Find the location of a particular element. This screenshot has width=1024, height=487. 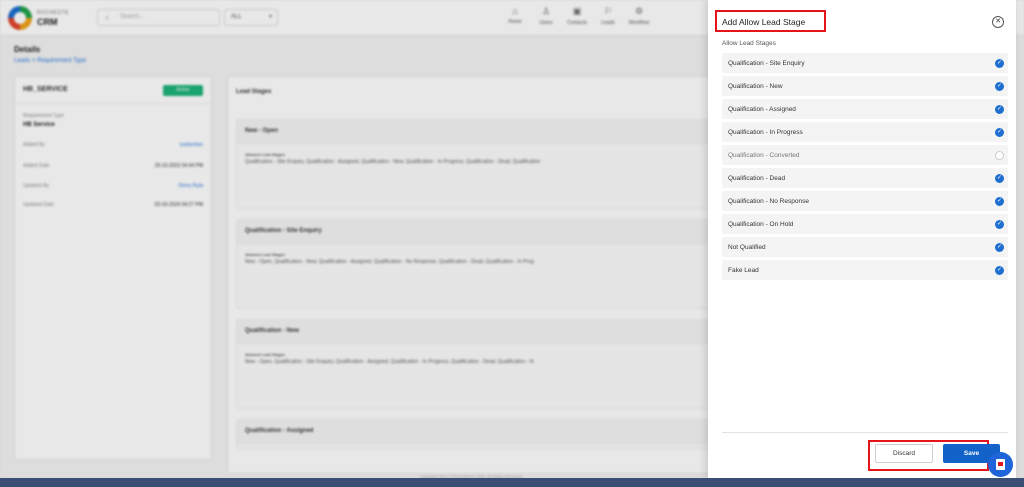

unchecked-circle-icon is located at coordinates (999, 155).